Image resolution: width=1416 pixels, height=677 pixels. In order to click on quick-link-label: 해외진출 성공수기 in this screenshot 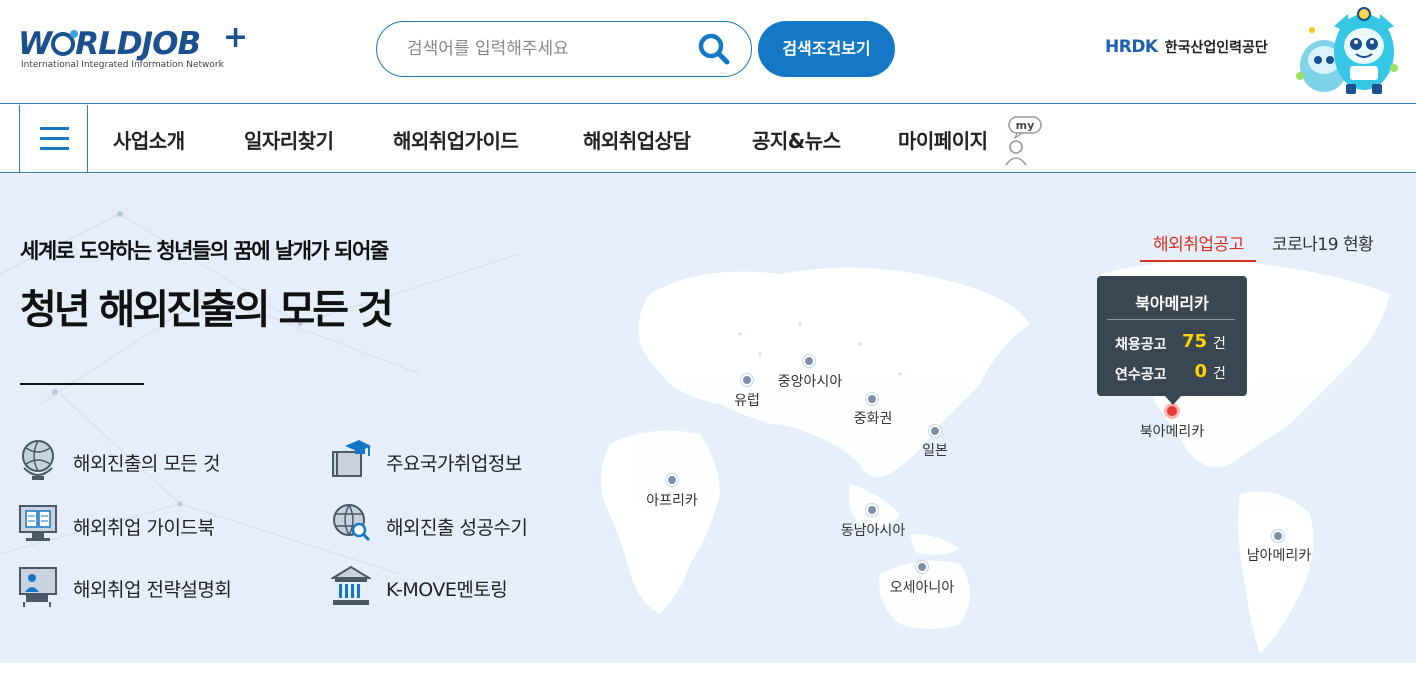, I will do `click(457, 528)`.